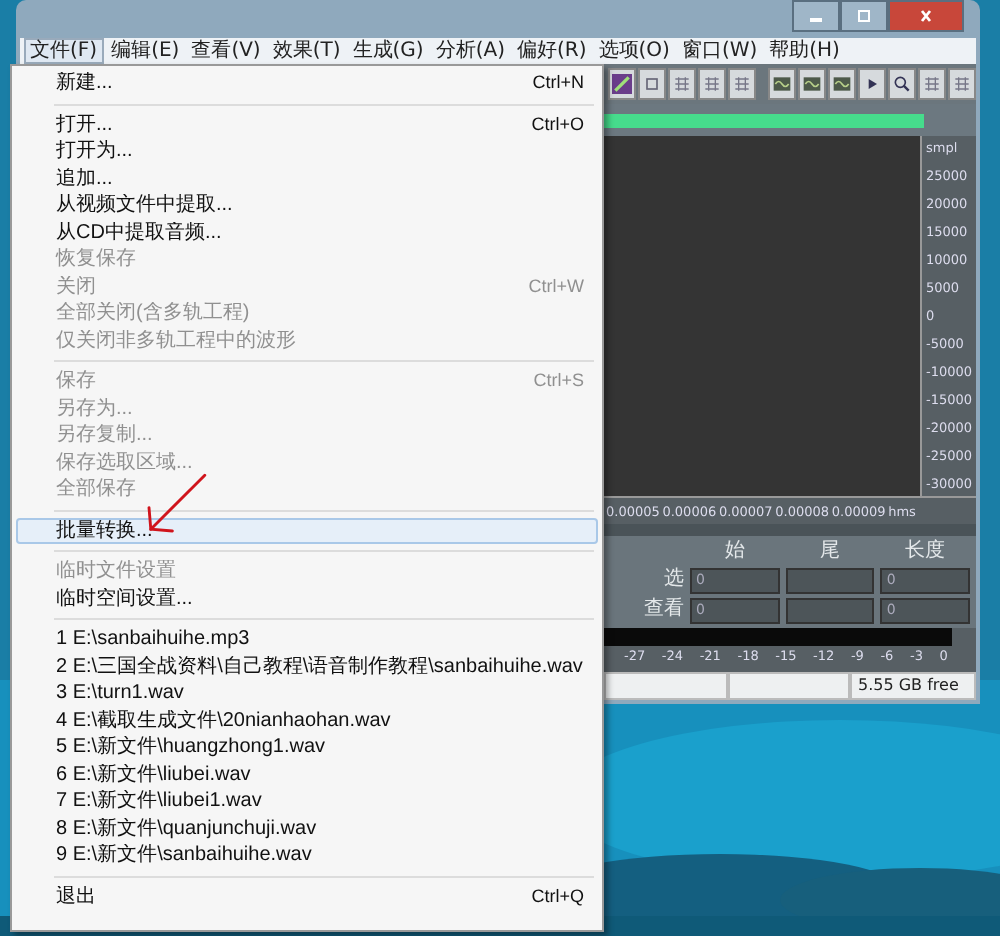  I want to click on pencil-icon, so click(622, 84).